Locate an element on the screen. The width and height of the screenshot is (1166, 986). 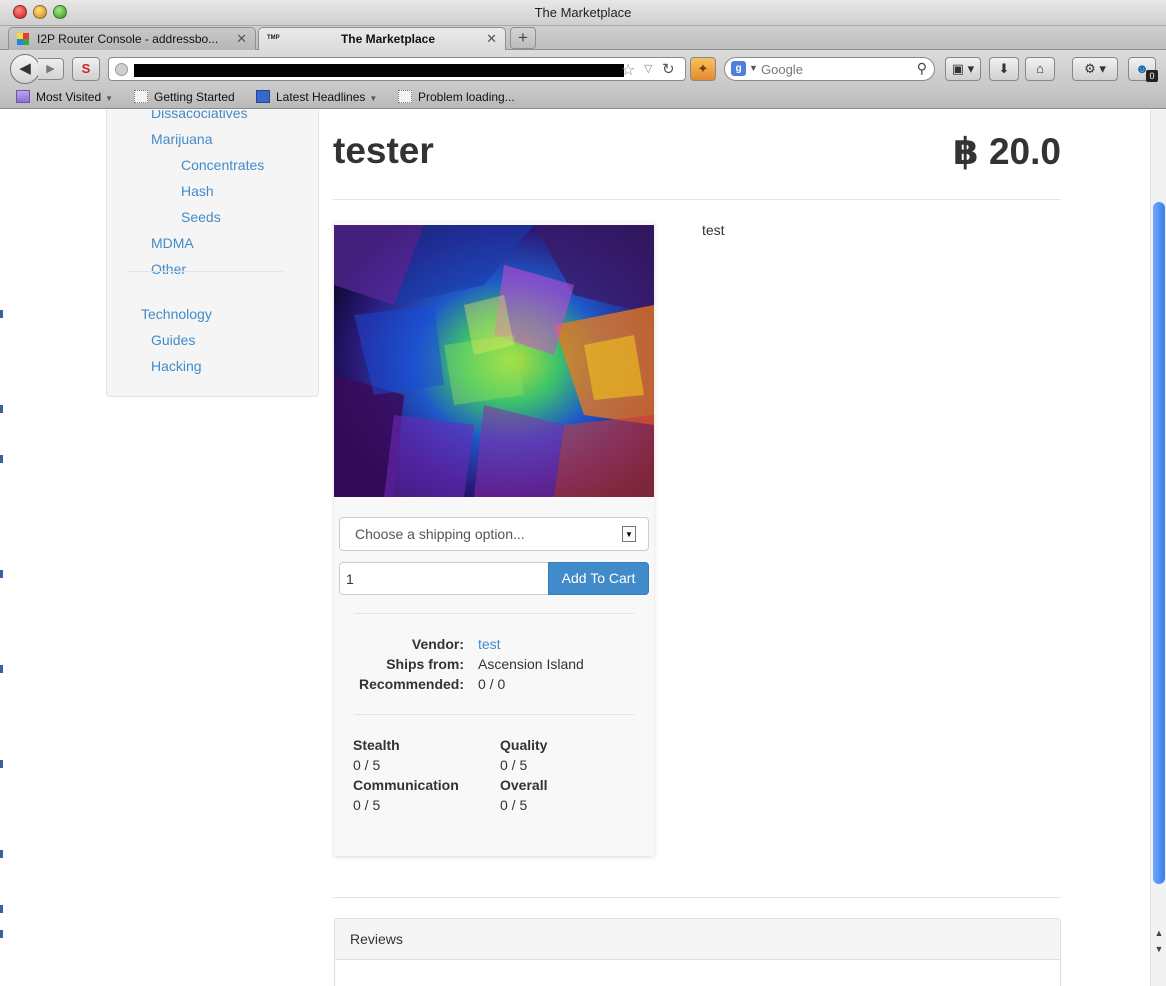
notification-badge: 0 is located at coordinates (1152, 76).